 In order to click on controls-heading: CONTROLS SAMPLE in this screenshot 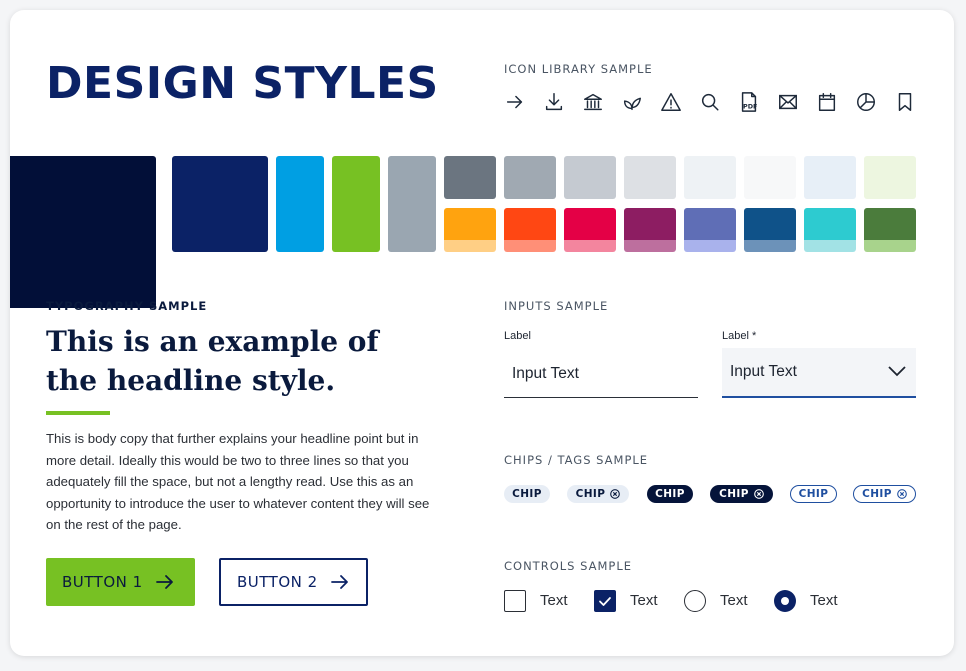, I will do `click(568, 566)`.